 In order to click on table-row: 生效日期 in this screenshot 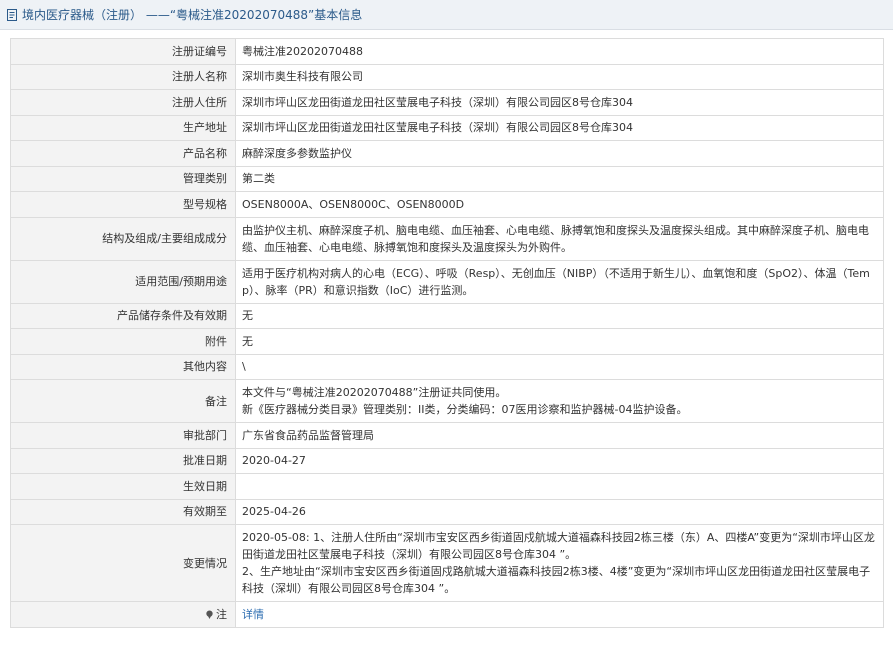, I will do `click(447, 486)`.